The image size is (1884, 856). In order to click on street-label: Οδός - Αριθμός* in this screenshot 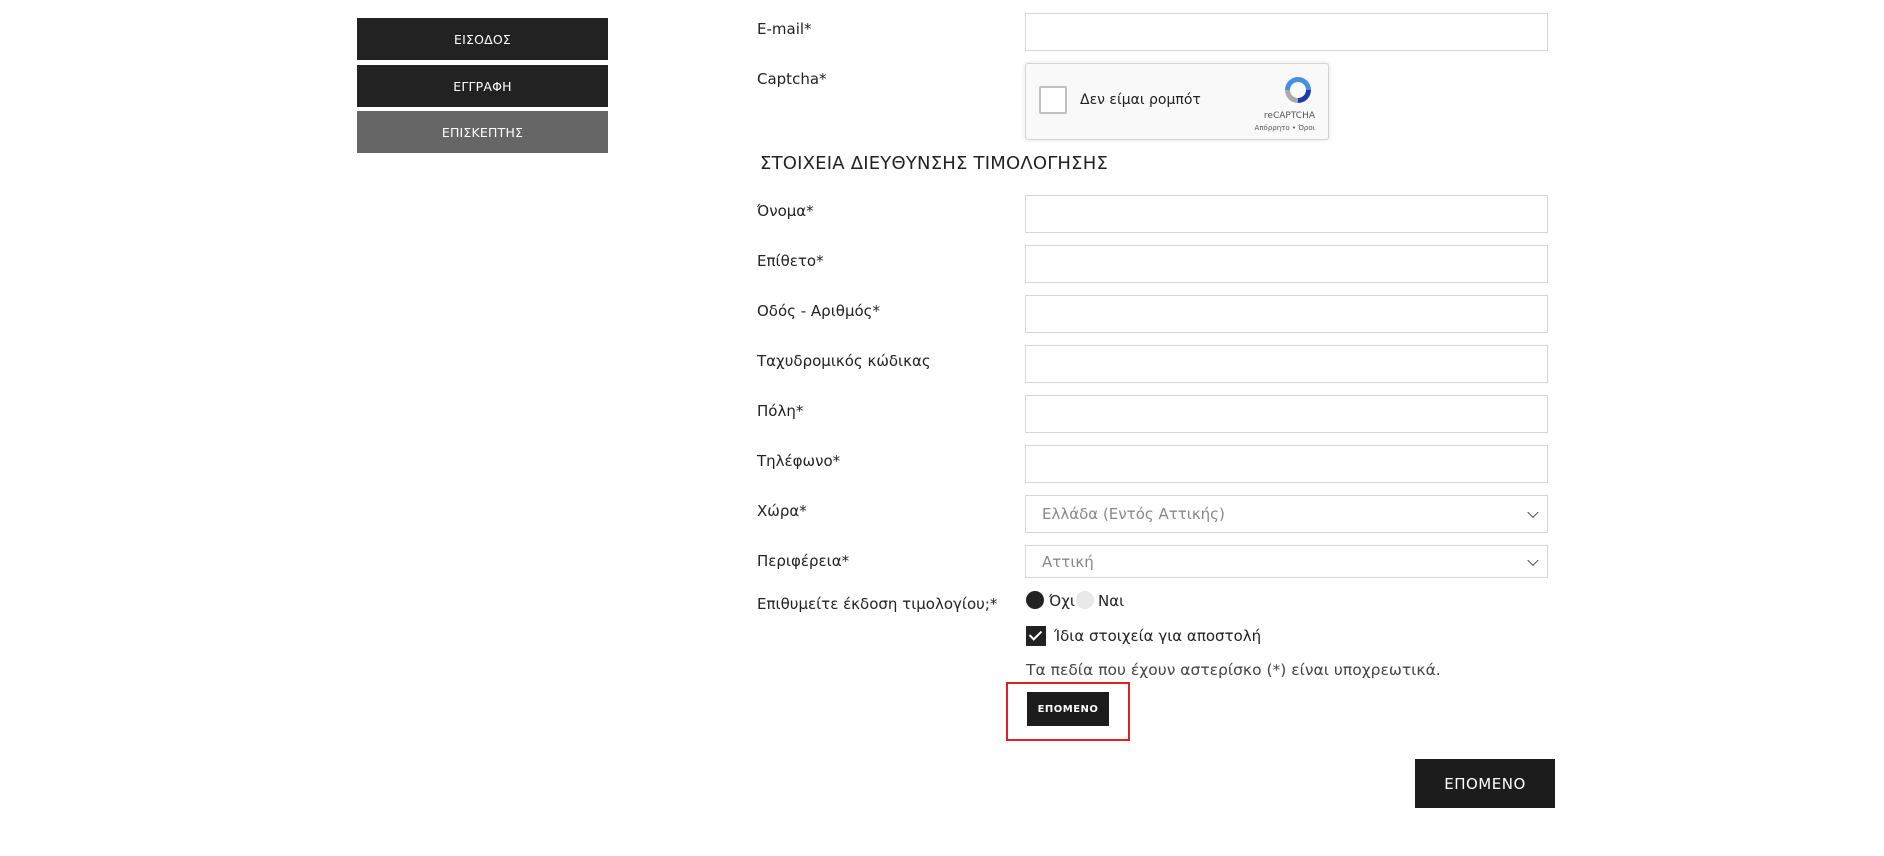, I will do `click(818, 311)`.